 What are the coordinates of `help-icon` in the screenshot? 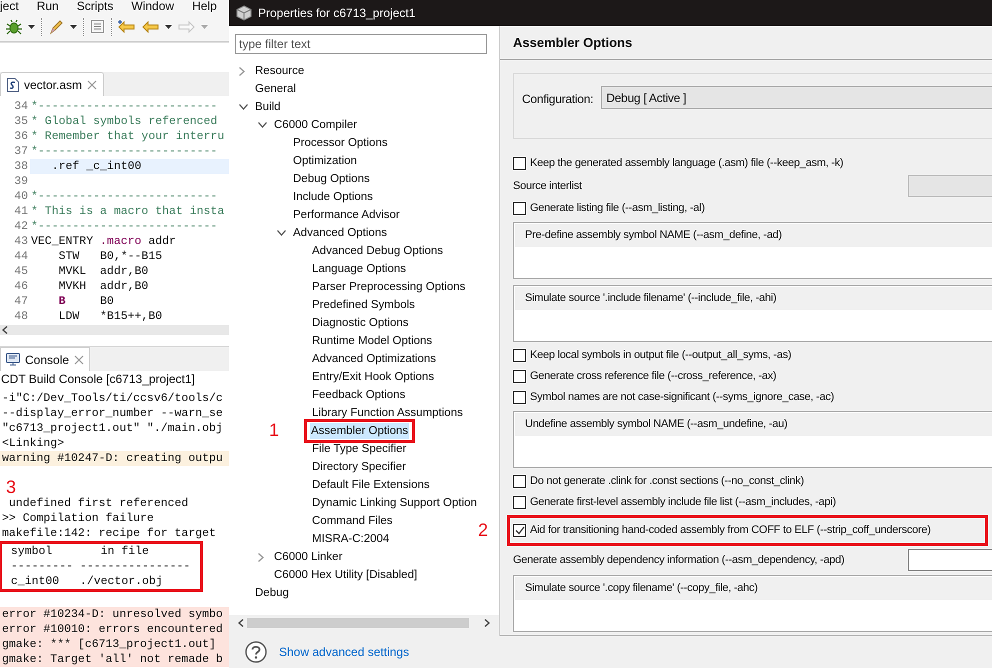 It's located at (256, 652).